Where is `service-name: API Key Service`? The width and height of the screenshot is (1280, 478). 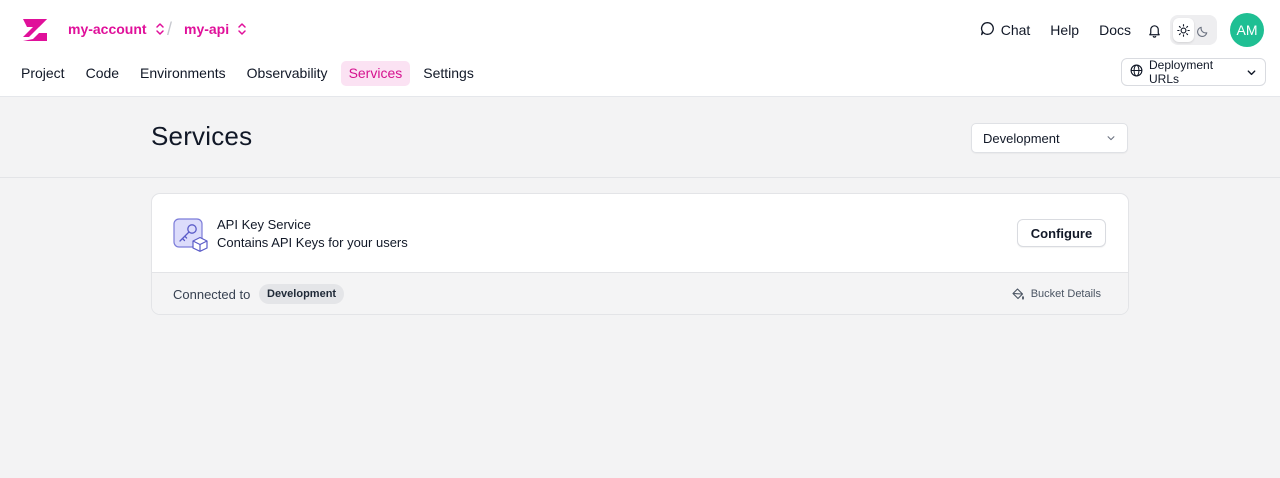 service-name: API Key Service is located at coordinates (264, 224).